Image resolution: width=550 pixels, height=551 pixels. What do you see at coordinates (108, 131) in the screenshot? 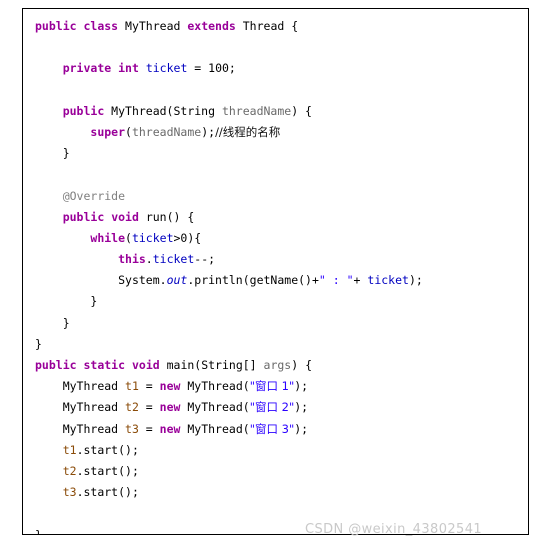
I see `code-token-keyword: super` at bounding box center [108, 131].